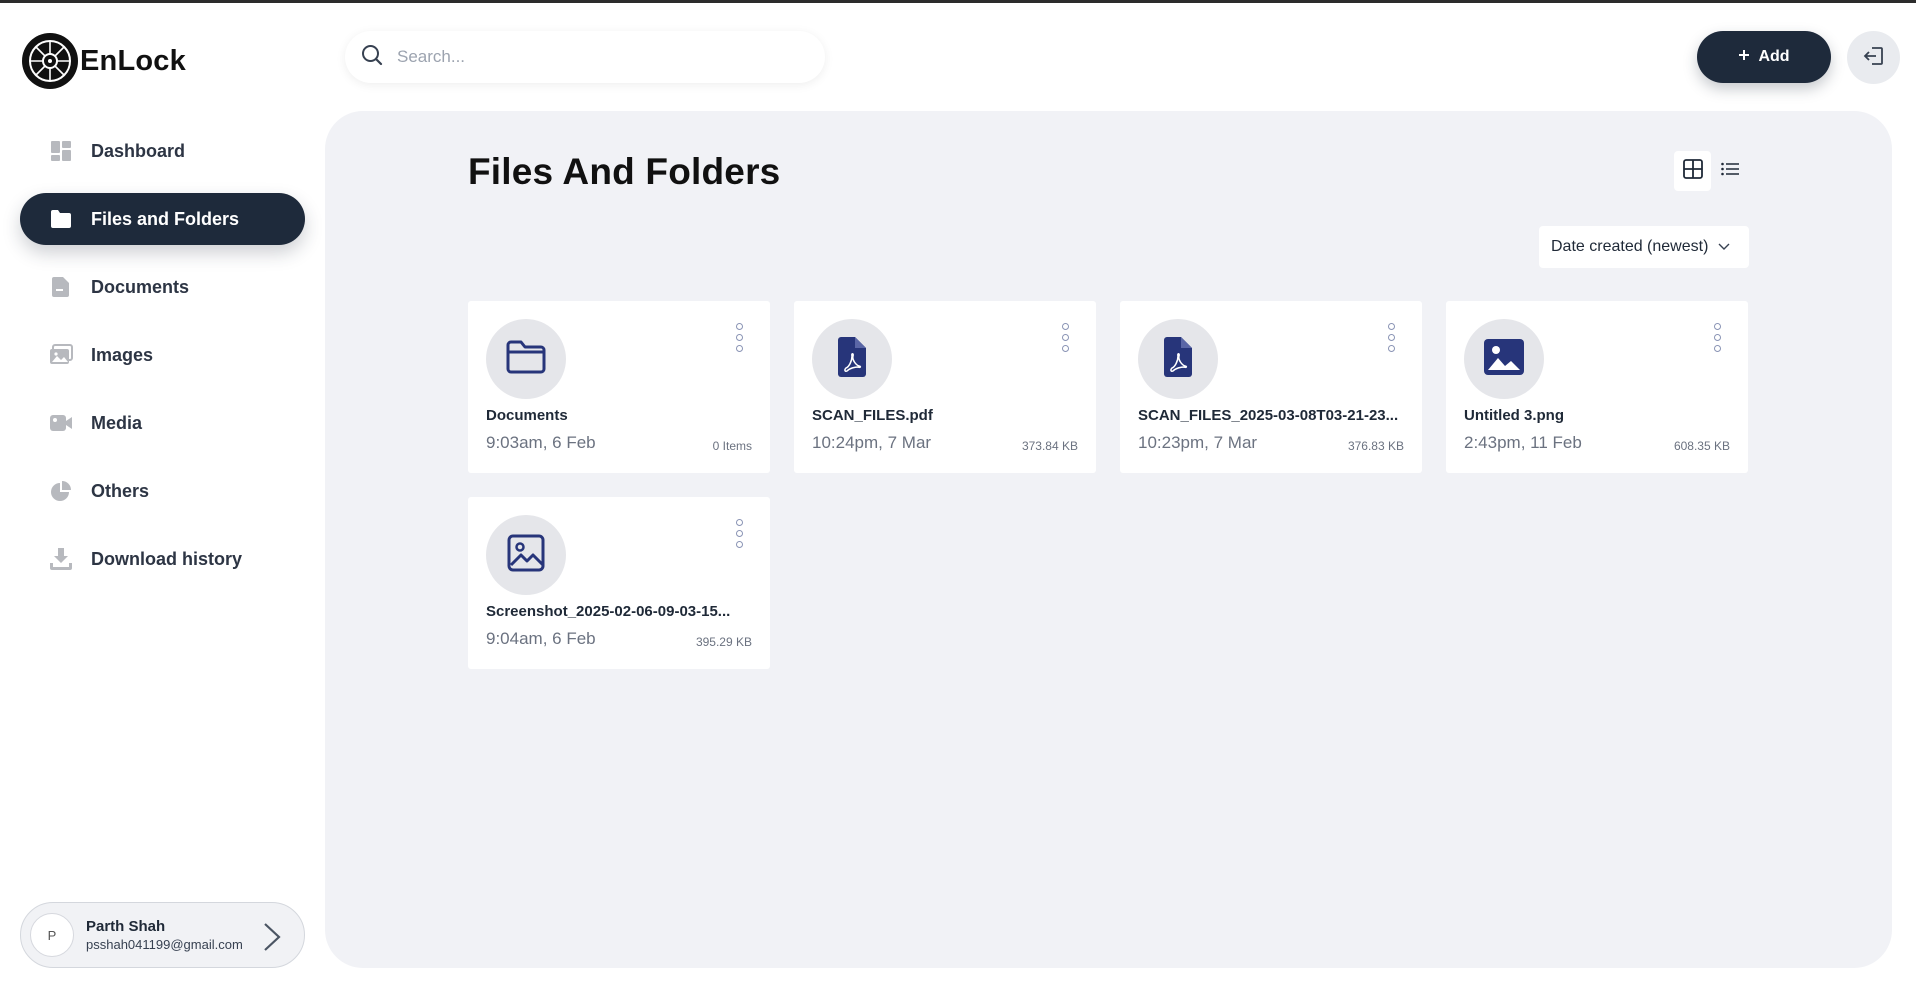 Image resolution: width=1916 pixels, height=988 pixels. Describe the element at coordinates (133, 60) in the screenshot. I see `app-name: EnLock` at that location.